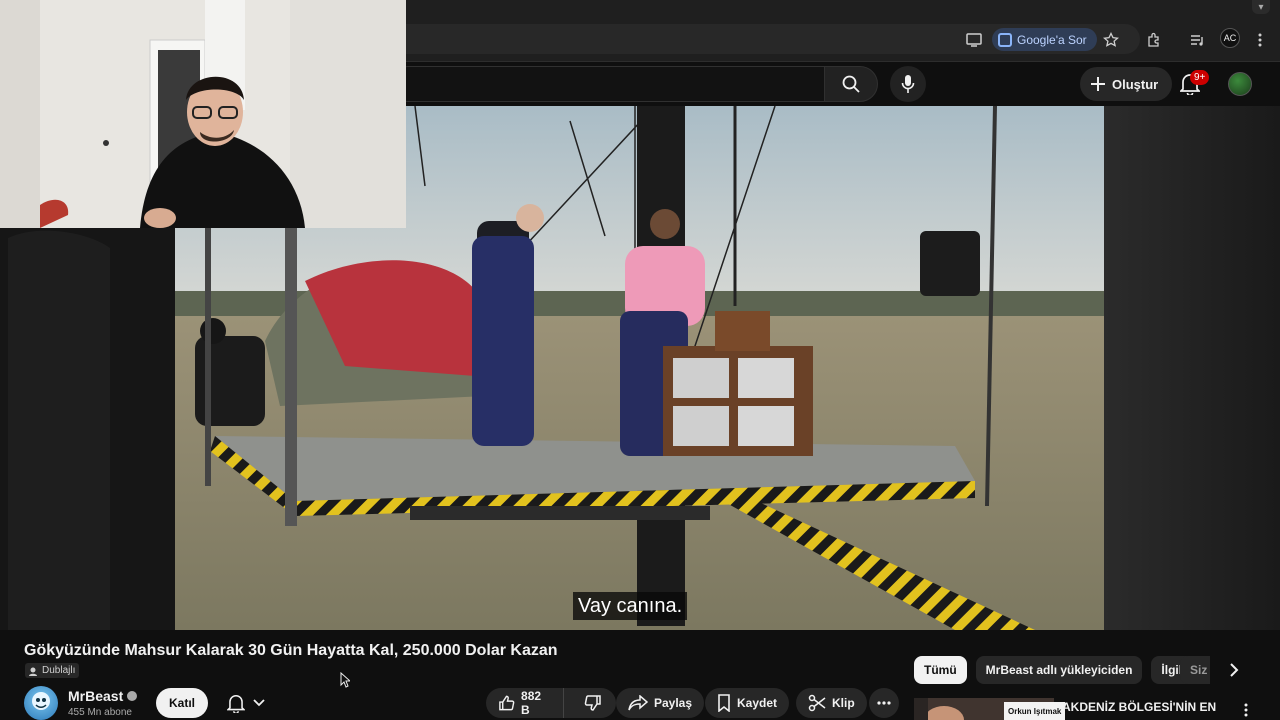  What do you see at coordinates (246, 703) in the screenshot?
I see `notification-preferences-button` at bounding box center [246, 703].